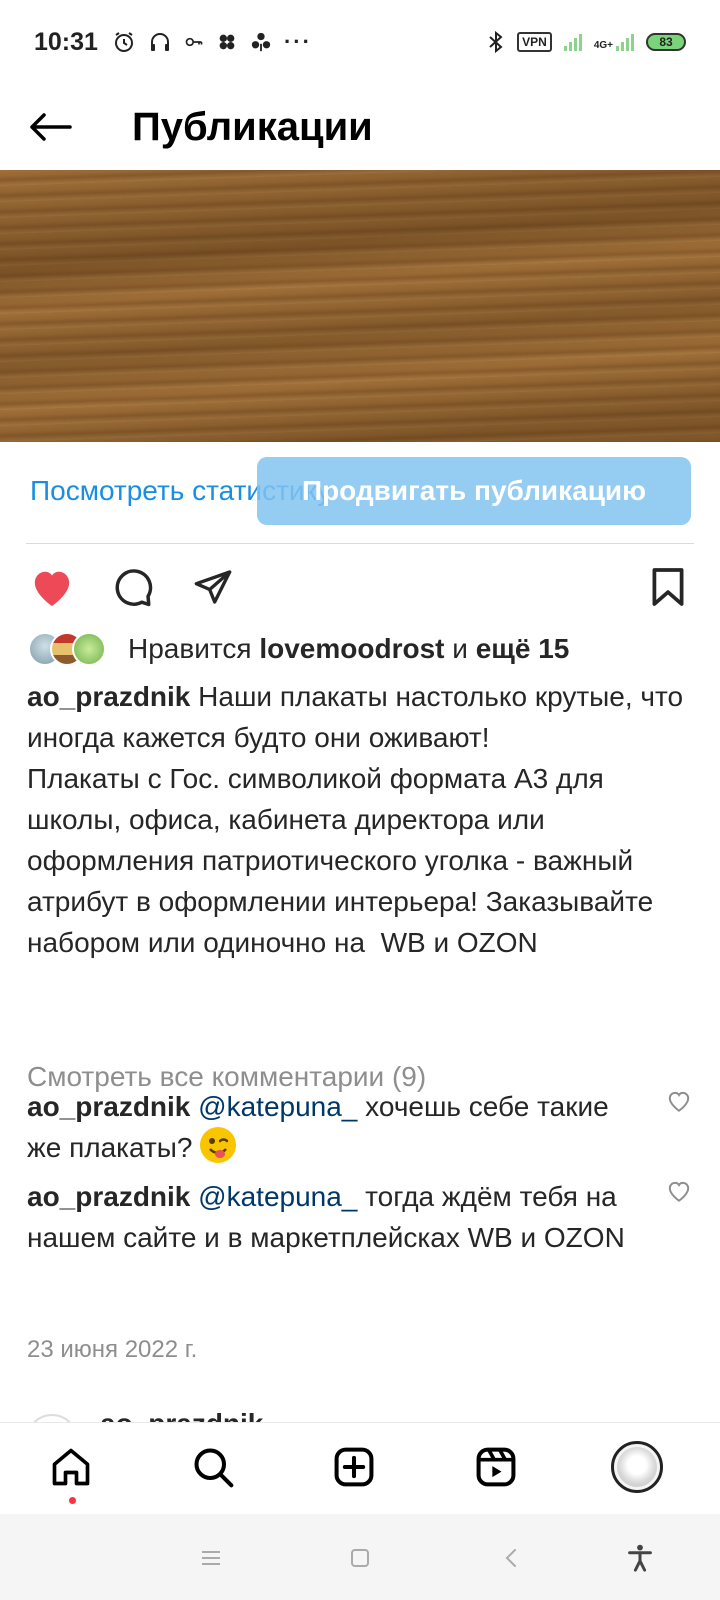  Describe the element at coordinates (603, 45) in the screenshot. I see `network-type-label: 4G+` at that location.